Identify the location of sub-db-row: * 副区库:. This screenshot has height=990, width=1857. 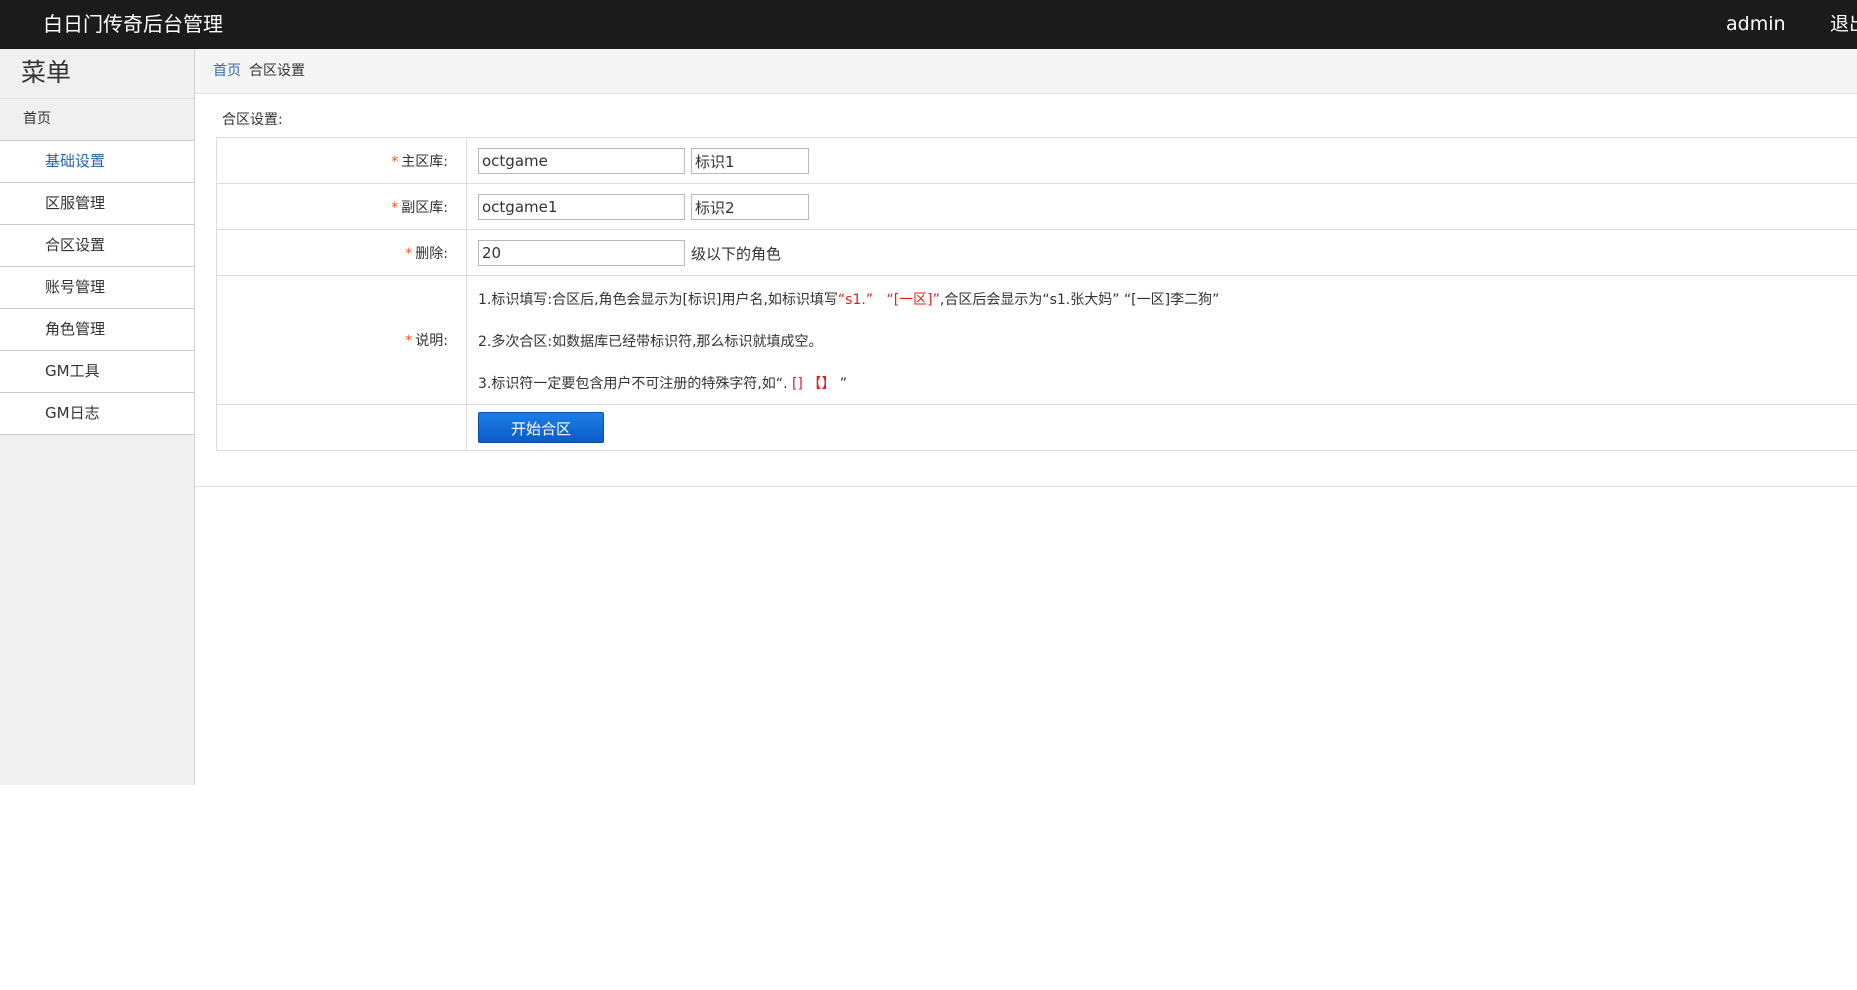
(1037, 206).